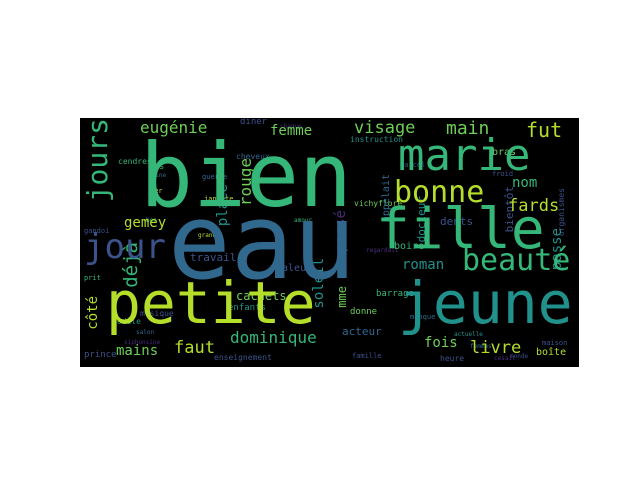  Describe the element at coordinates (367, 356) in the screenshot. I see `word-famille: famille` at that location.